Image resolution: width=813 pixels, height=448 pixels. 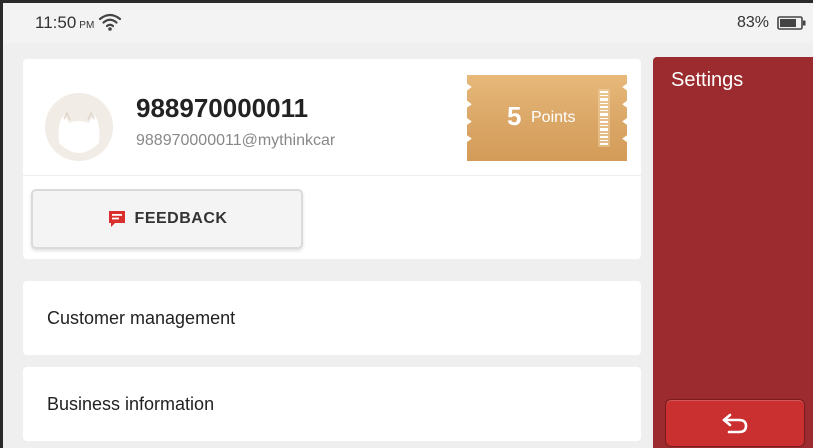 I want to click on barcode-icon, so click(x=604, y=118).